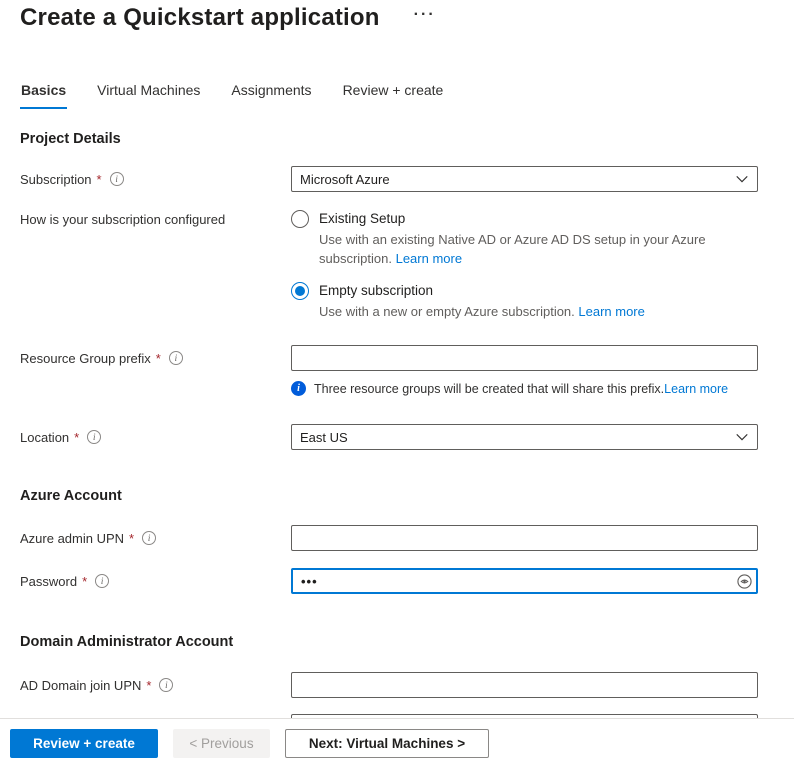  I want to click on page-header: Create a Quickstart application ···, so click(397, 16).